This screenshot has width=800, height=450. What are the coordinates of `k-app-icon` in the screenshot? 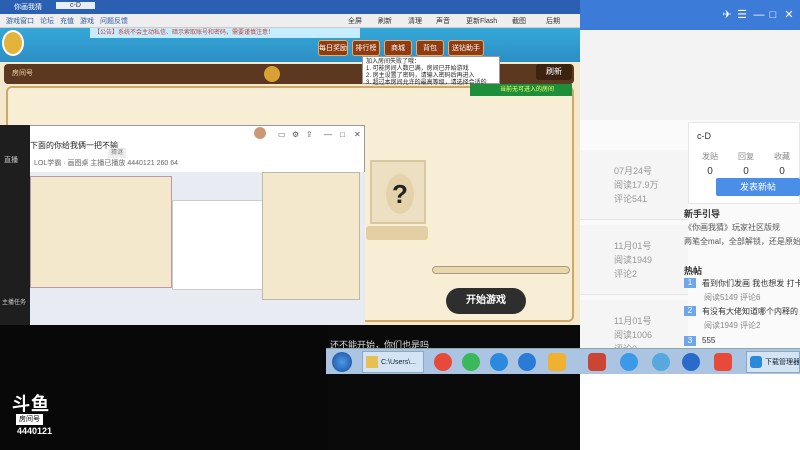 It's located at (527, 362).